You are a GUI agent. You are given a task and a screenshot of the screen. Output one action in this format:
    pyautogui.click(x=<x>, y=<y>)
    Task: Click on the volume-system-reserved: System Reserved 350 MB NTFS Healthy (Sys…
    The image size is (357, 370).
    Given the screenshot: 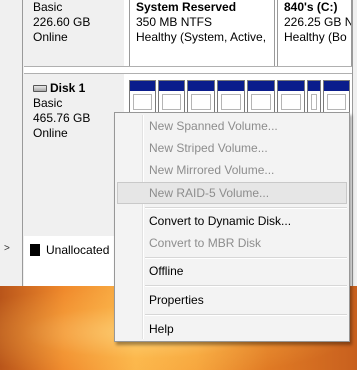 What is the action you would take?
    pyautogui.click(x=202, y=33)
    